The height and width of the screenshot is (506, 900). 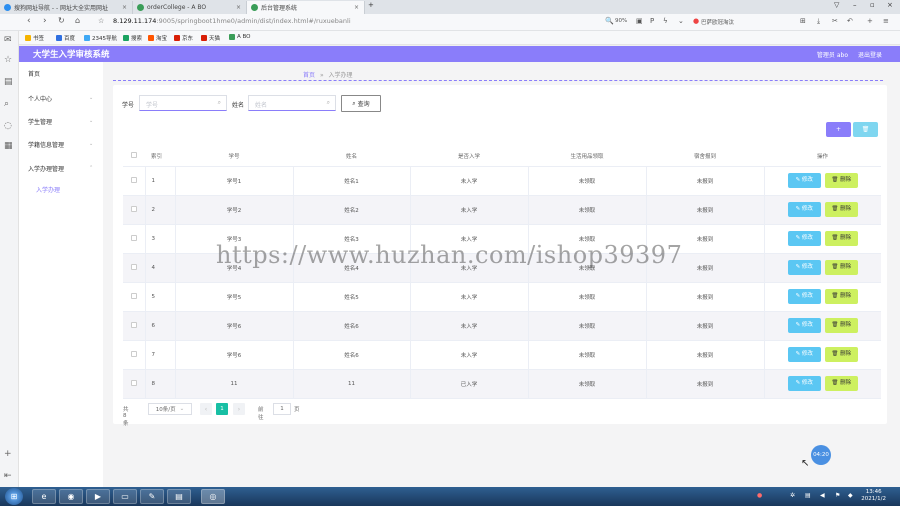 What do you see at coordinates (808, 495) in the screenshot?
I see `tray-network-icon: ▤` at bounding box center [808, 495].